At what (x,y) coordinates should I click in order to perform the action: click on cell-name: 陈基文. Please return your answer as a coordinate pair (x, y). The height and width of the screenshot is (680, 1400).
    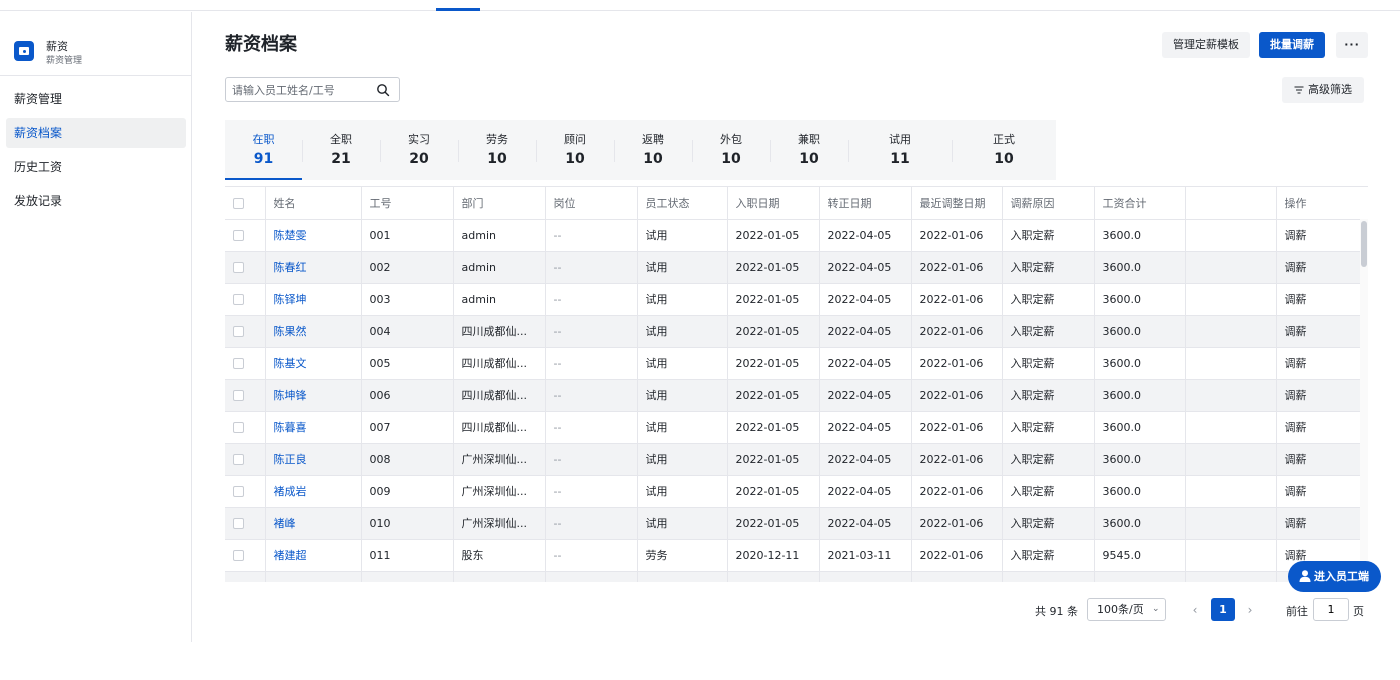
    Looking at the image, I should click on (313, 363).